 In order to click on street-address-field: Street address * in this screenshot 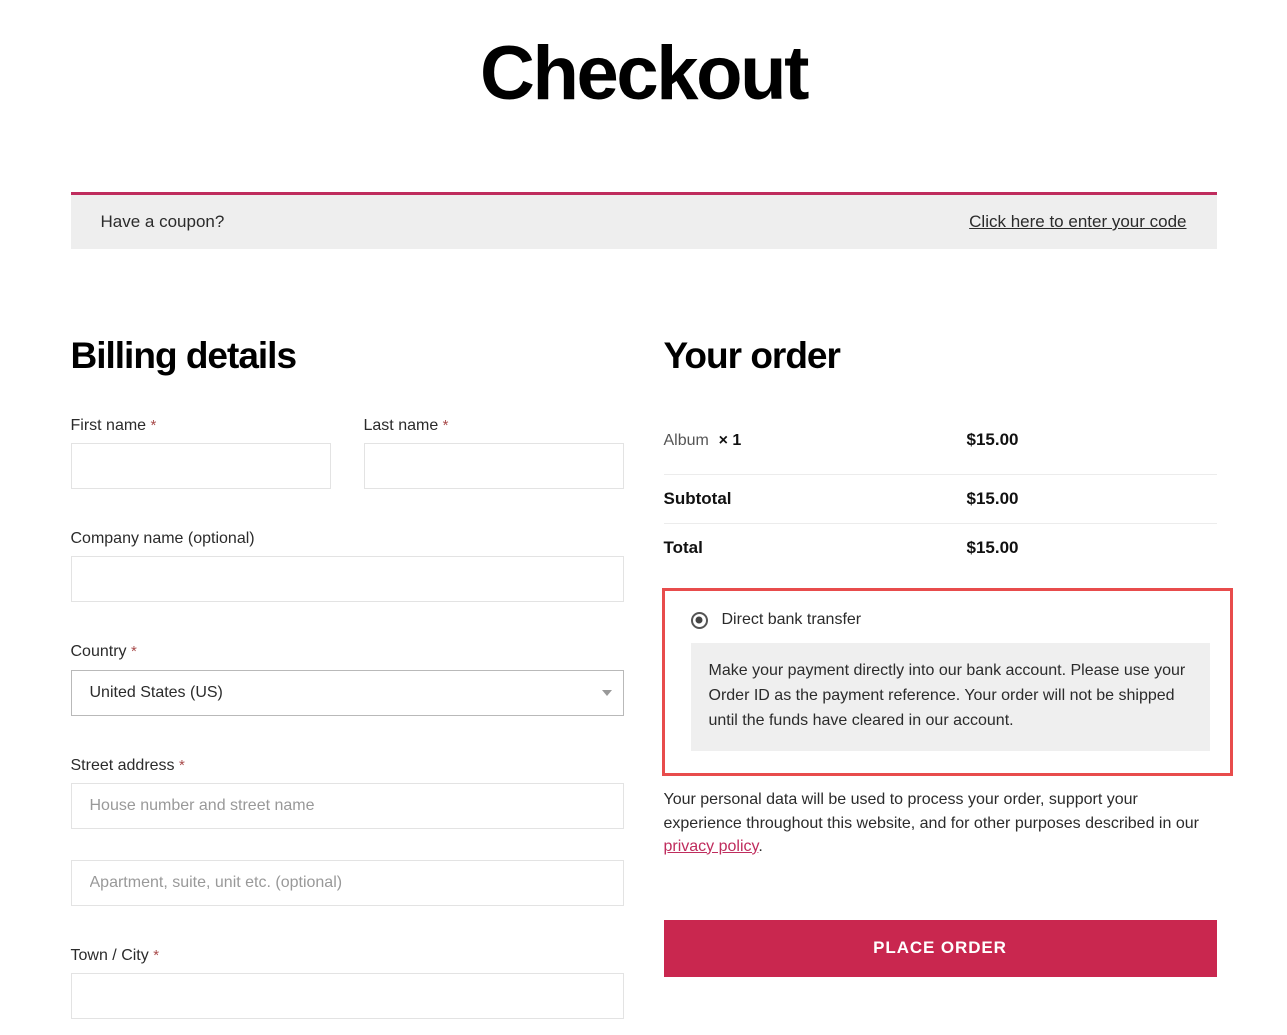, I will do `click(347, 792)`.